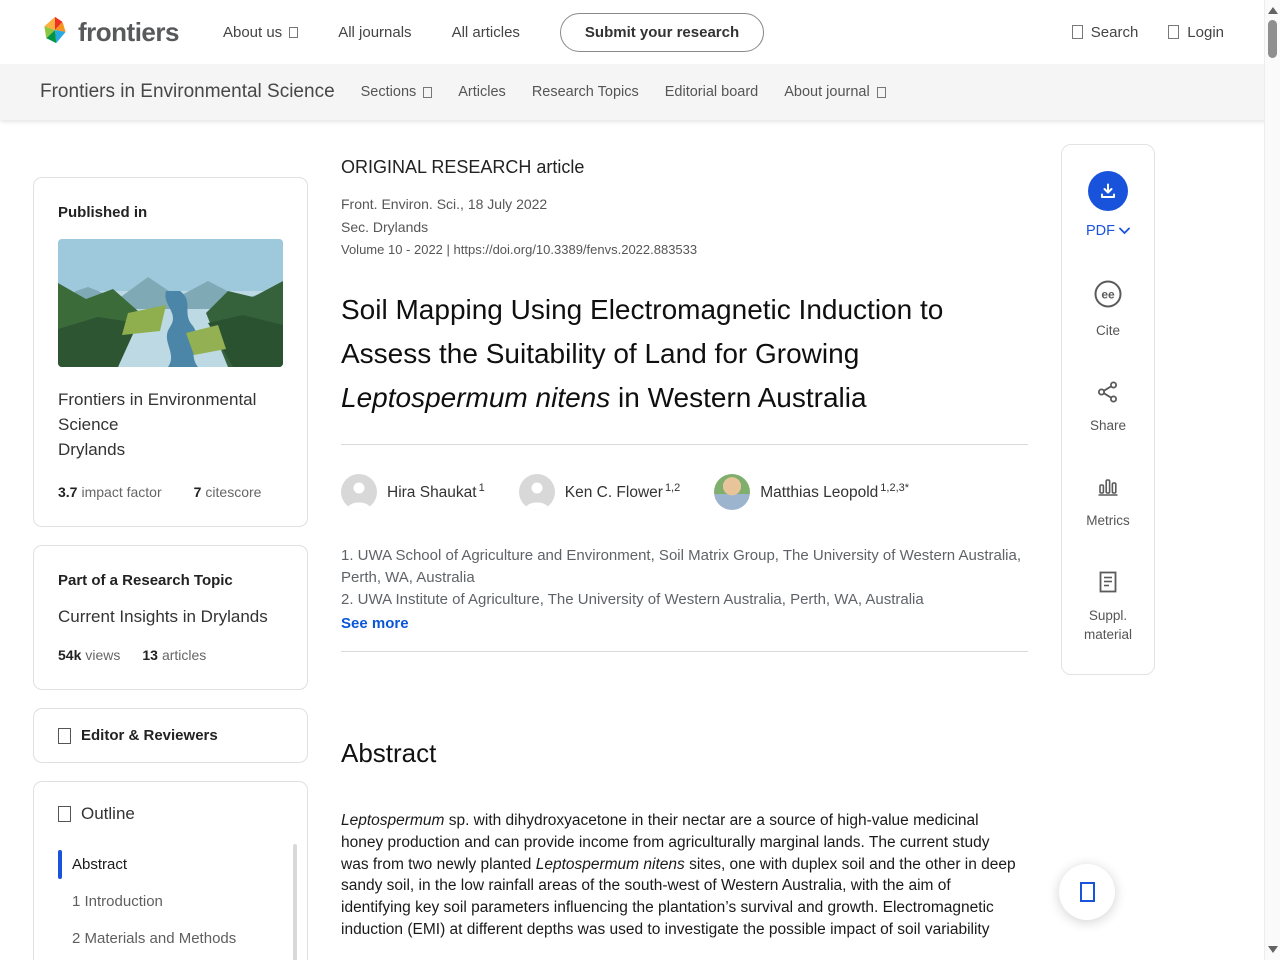 The height and width of the screenshot is (960, 1280). What do you see at coordinates (1205, 32) in the screenshot?
I see `login-label: Login` at bounding box center [1205, 32].